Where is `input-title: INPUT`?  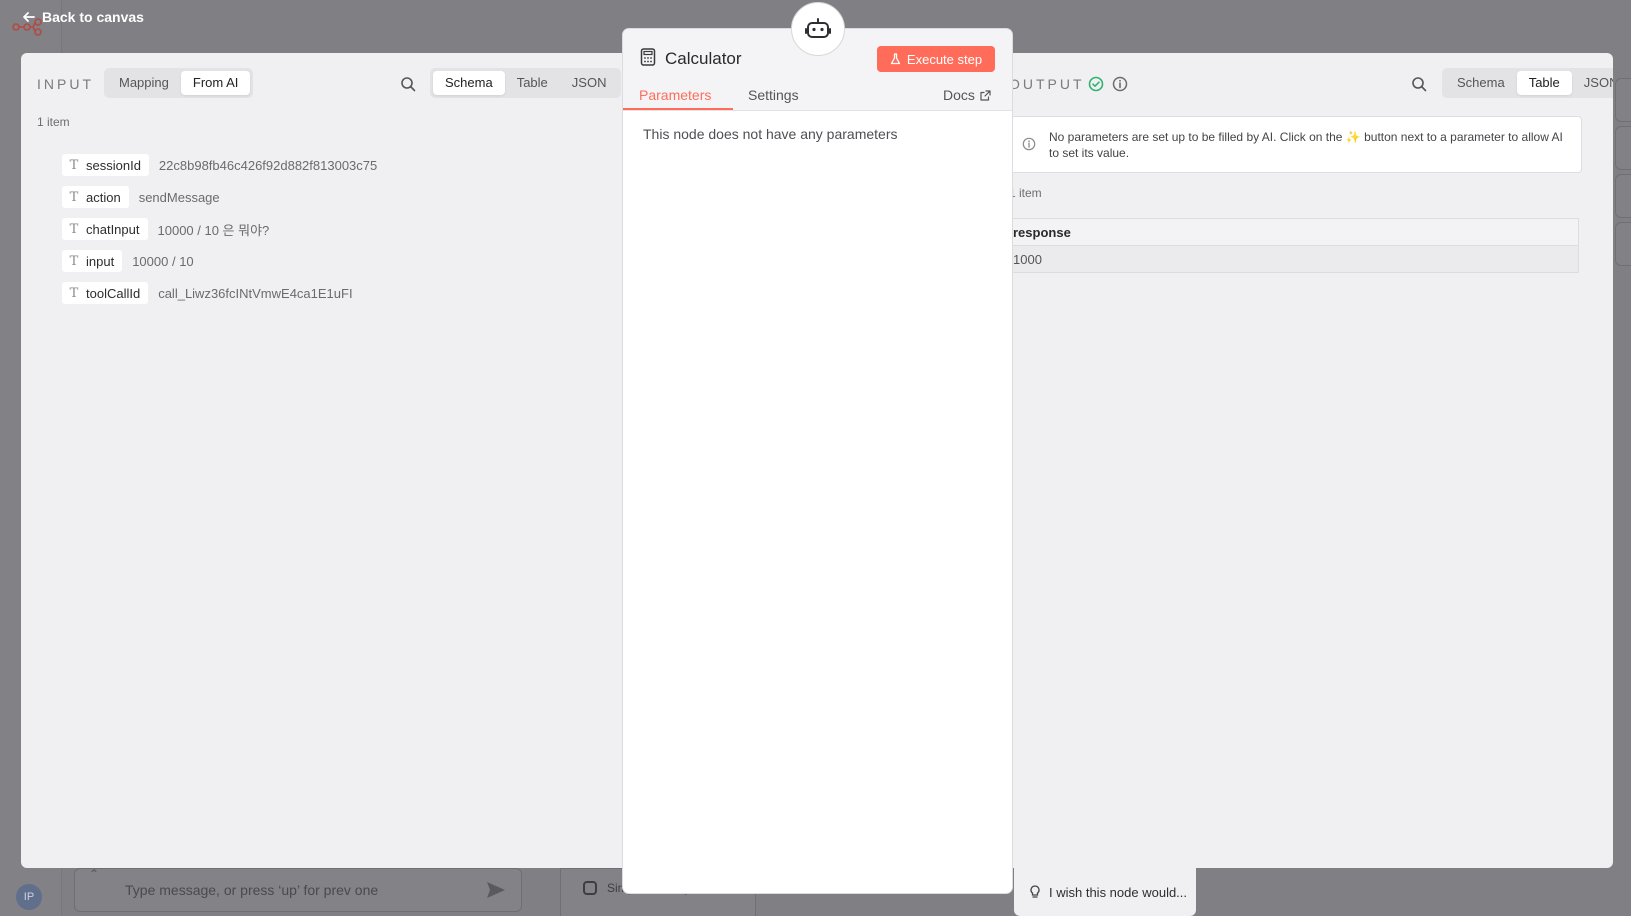 input-title: INPUT is located at coordinates (65, 84).